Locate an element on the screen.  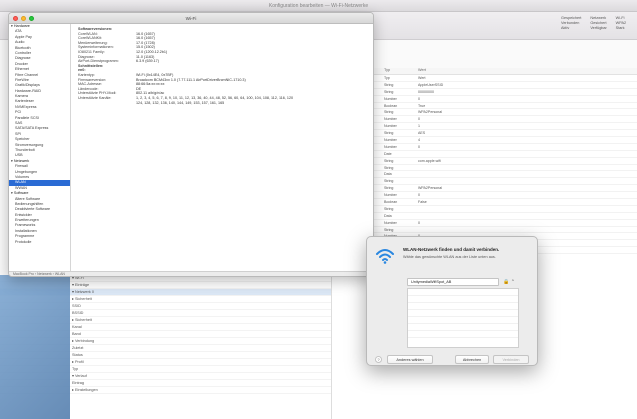
table-row: Number 1 is located at coordinates (484, 127).